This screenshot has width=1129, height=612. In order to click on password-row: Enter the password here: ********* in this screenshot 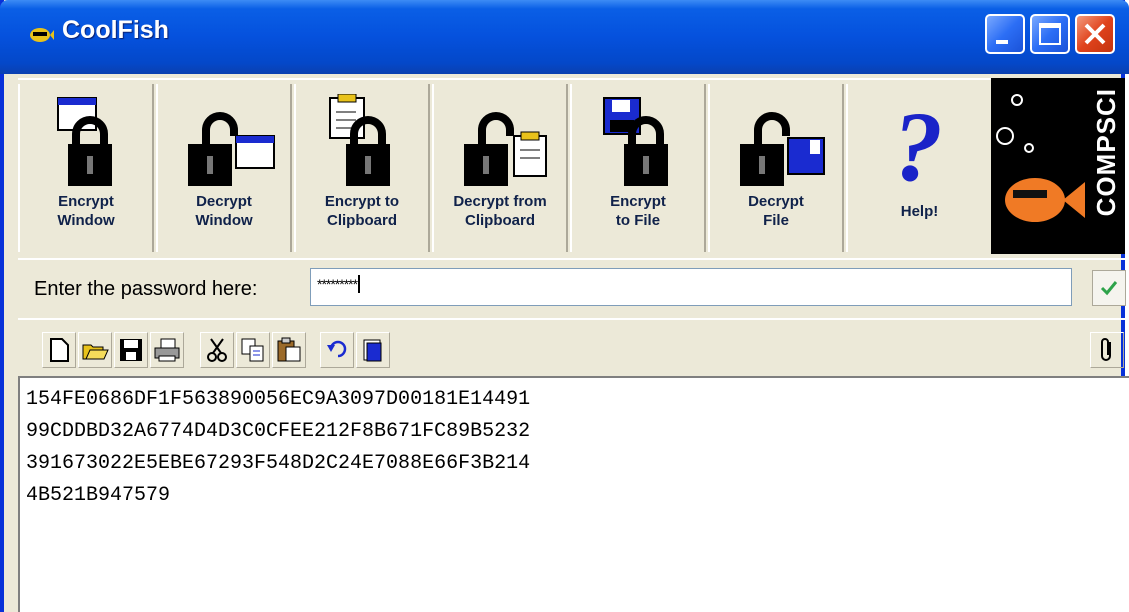, I will do `click(572, 287)`.